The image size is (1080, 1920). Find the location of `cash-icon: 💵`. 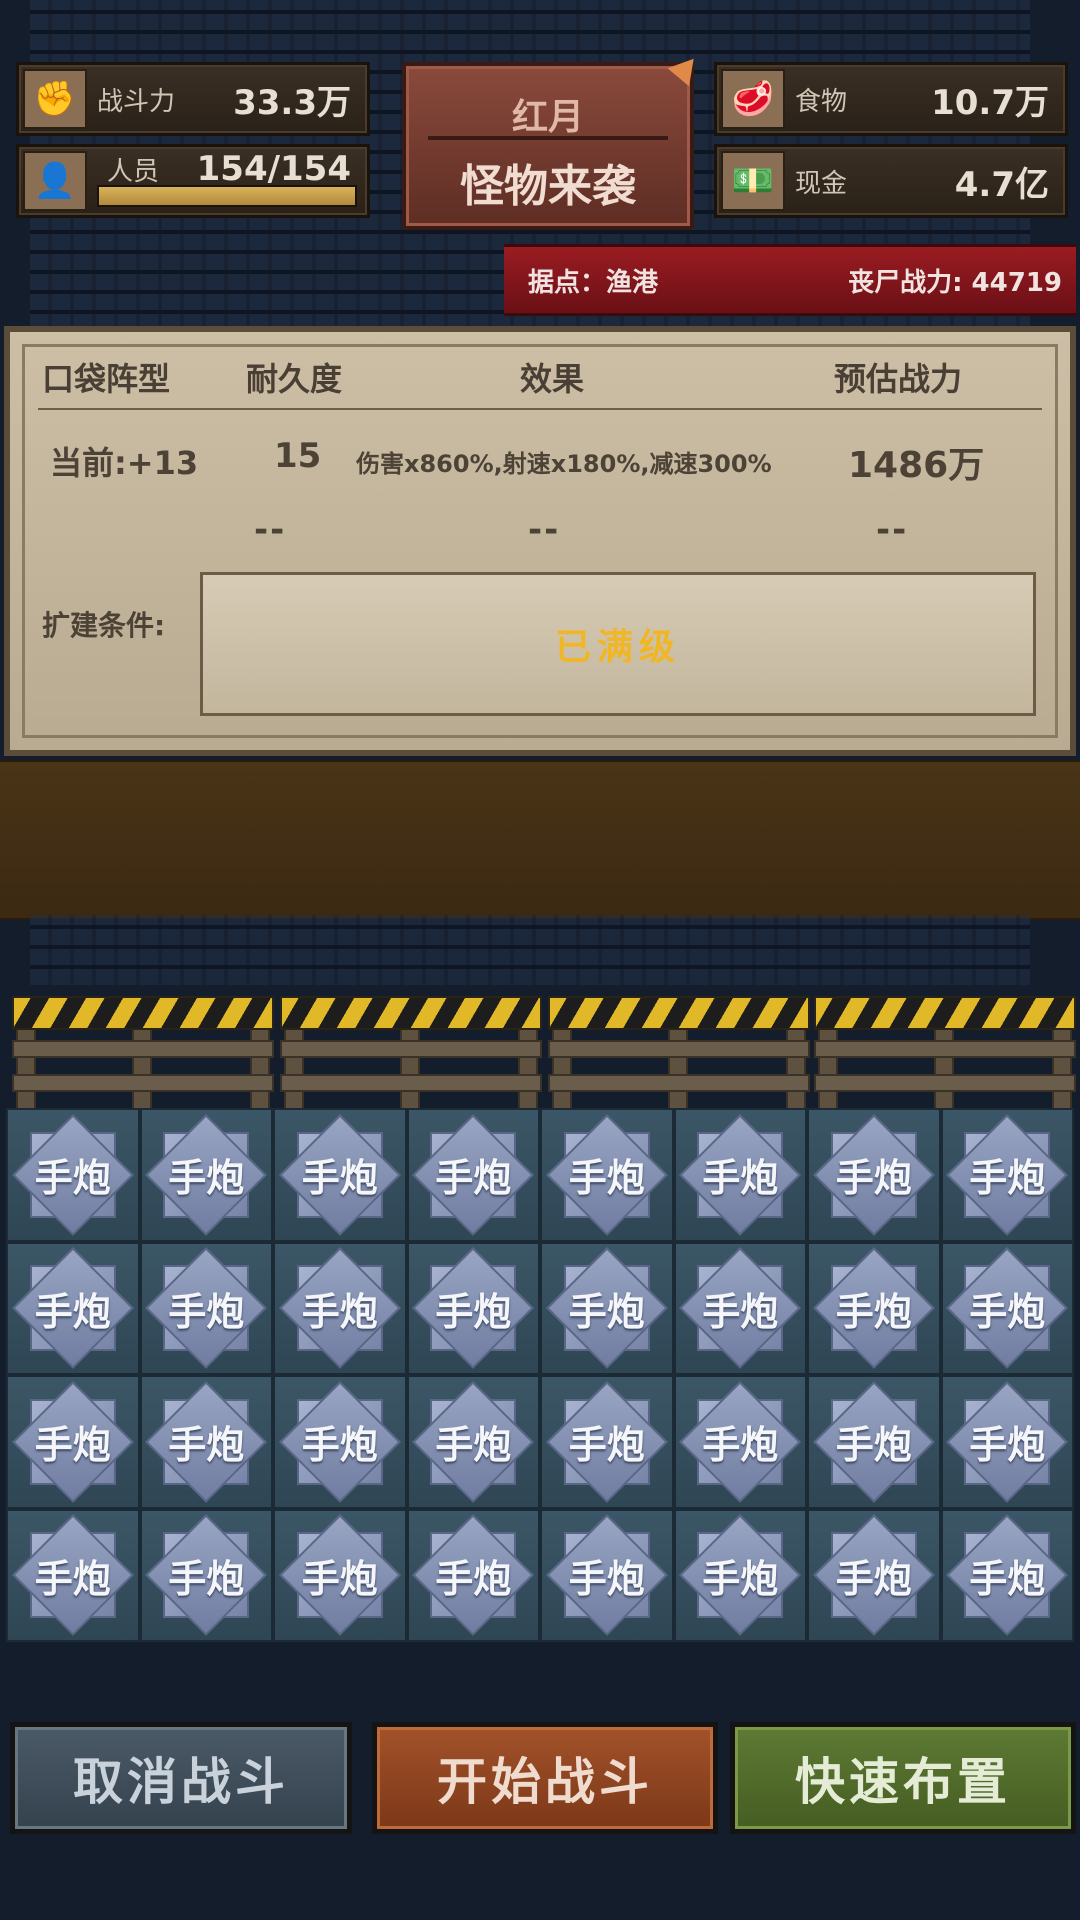

cash-icon: 💵 is located at coordinates (753, 181).